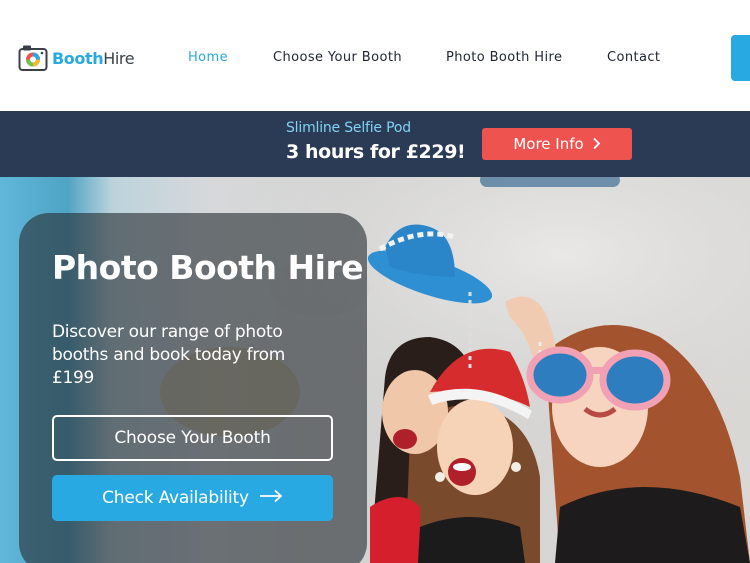 Image resolution: width=750 pixels, height=563 pixels. What do you see at coordinates (208, 57) in the screenshot?
I see `nav-item-home: Home` at bounding box center [208, 57].